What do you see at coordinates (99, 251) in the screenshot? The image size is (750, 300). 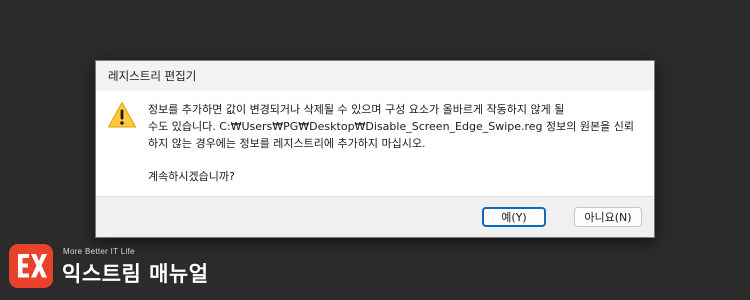 I see `brand-tagline: More Better IT Life` at bounding box center [99, 251].